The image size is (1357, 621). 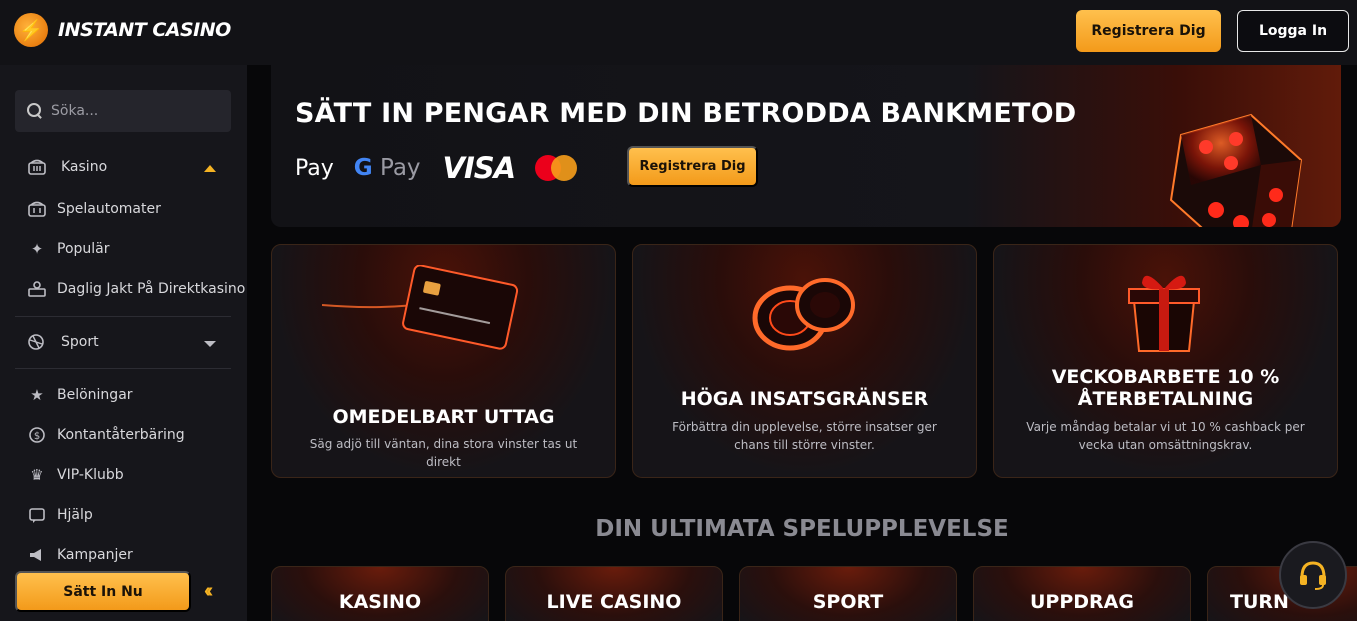 I want to click on category-label: LIVE CASINO, so click(x=614, y=602).